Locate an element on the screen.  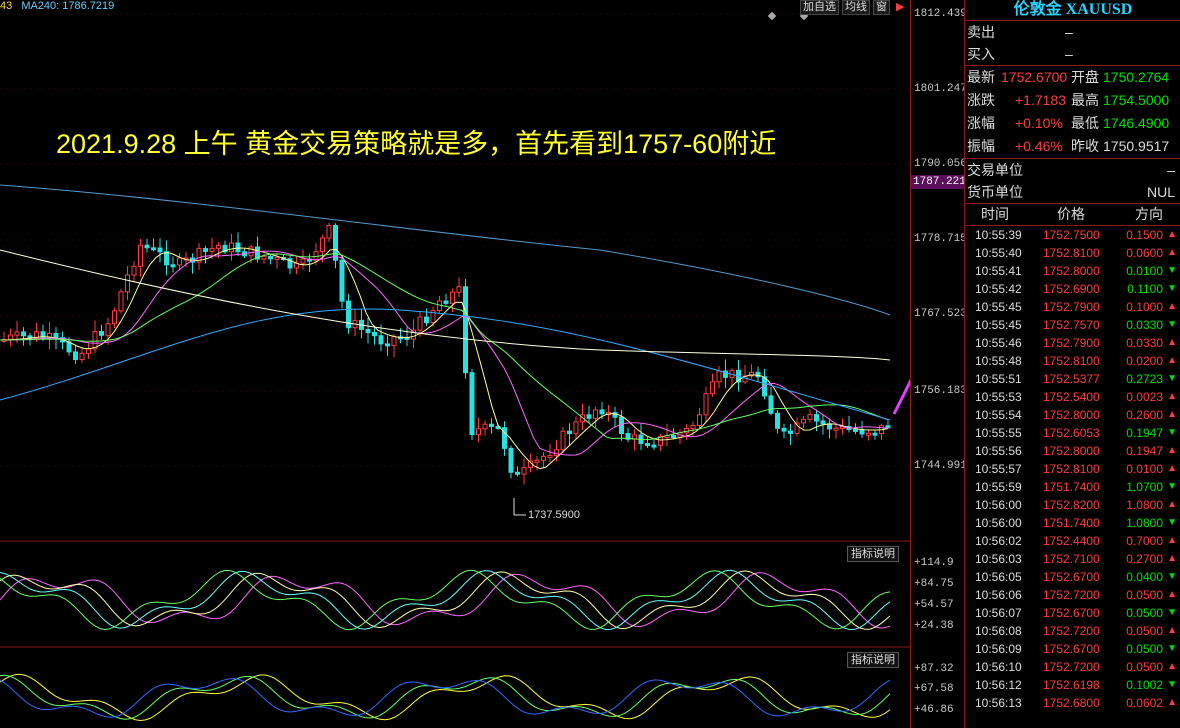
tick-price: 1752.7500 is located at coordinates (1071, 235).